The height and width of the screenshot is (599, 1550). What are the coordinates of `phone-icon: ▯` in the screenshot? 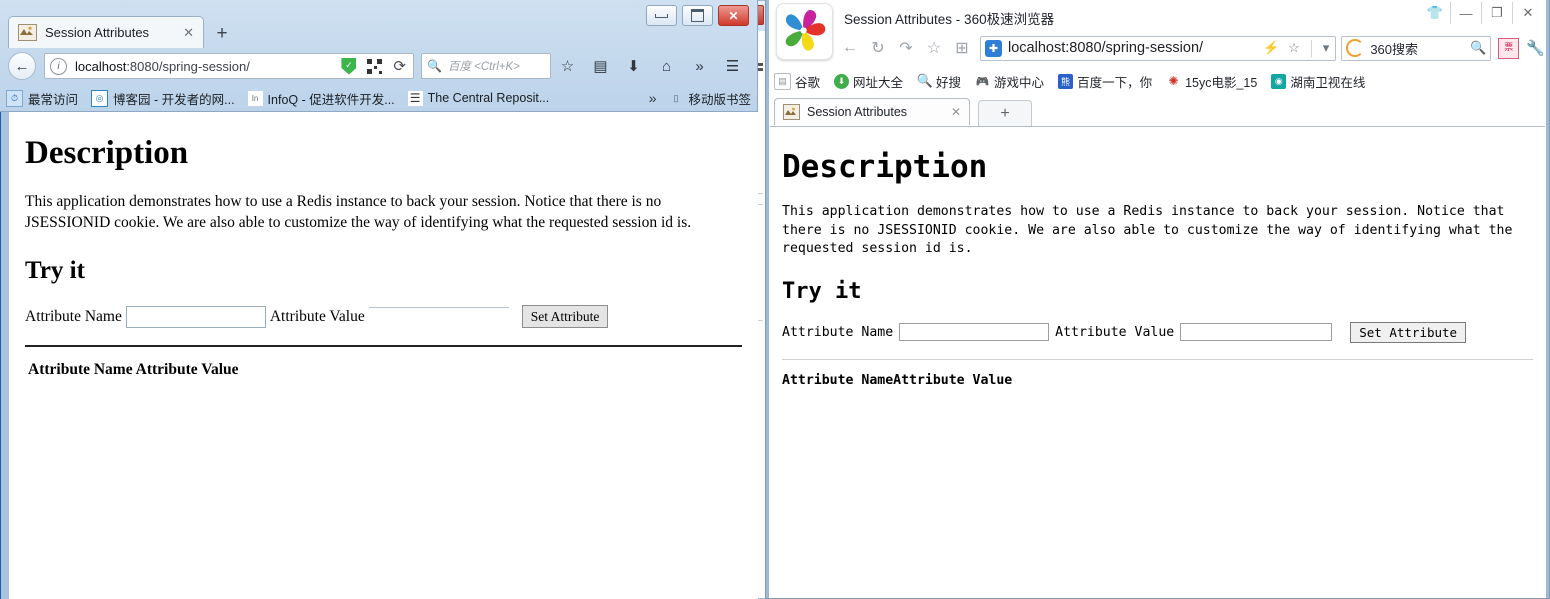 It's located at (676, 97).